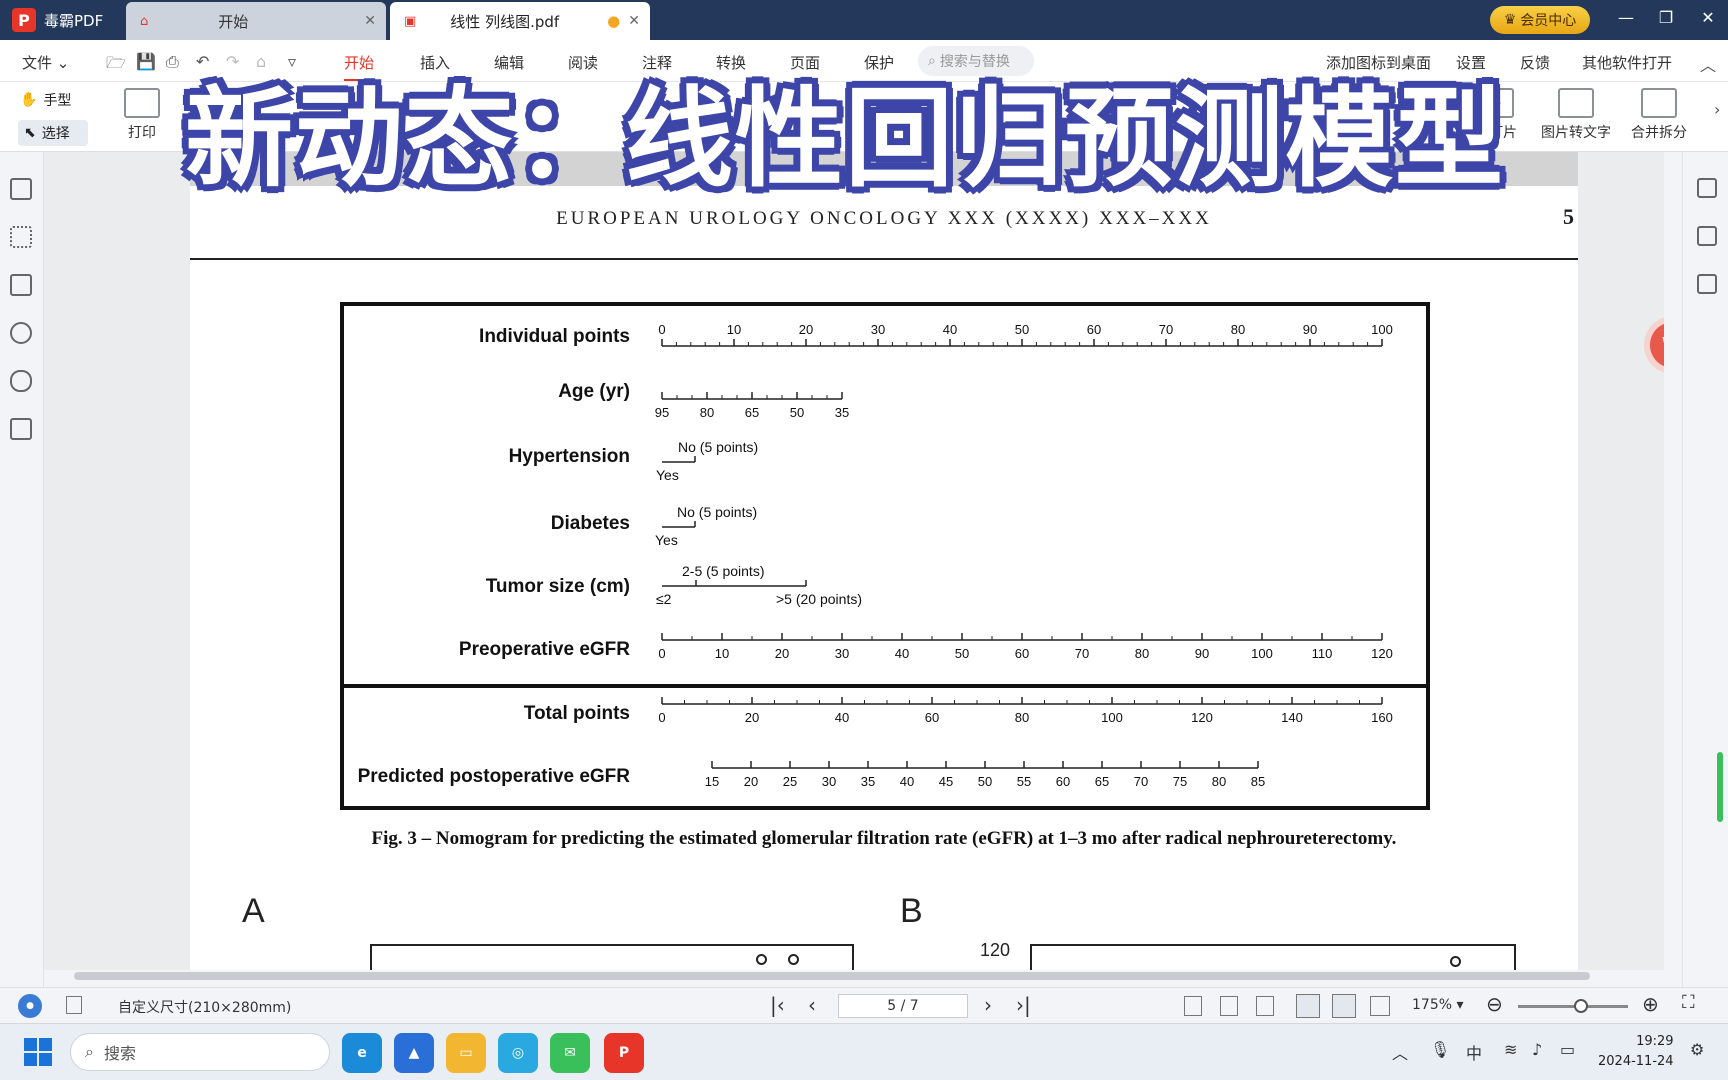 The image size is (1728, 1080). What do you see at coordinates (793, 959) in the screenshot?
I see `outlier-point` at bounding box center [793, 959].